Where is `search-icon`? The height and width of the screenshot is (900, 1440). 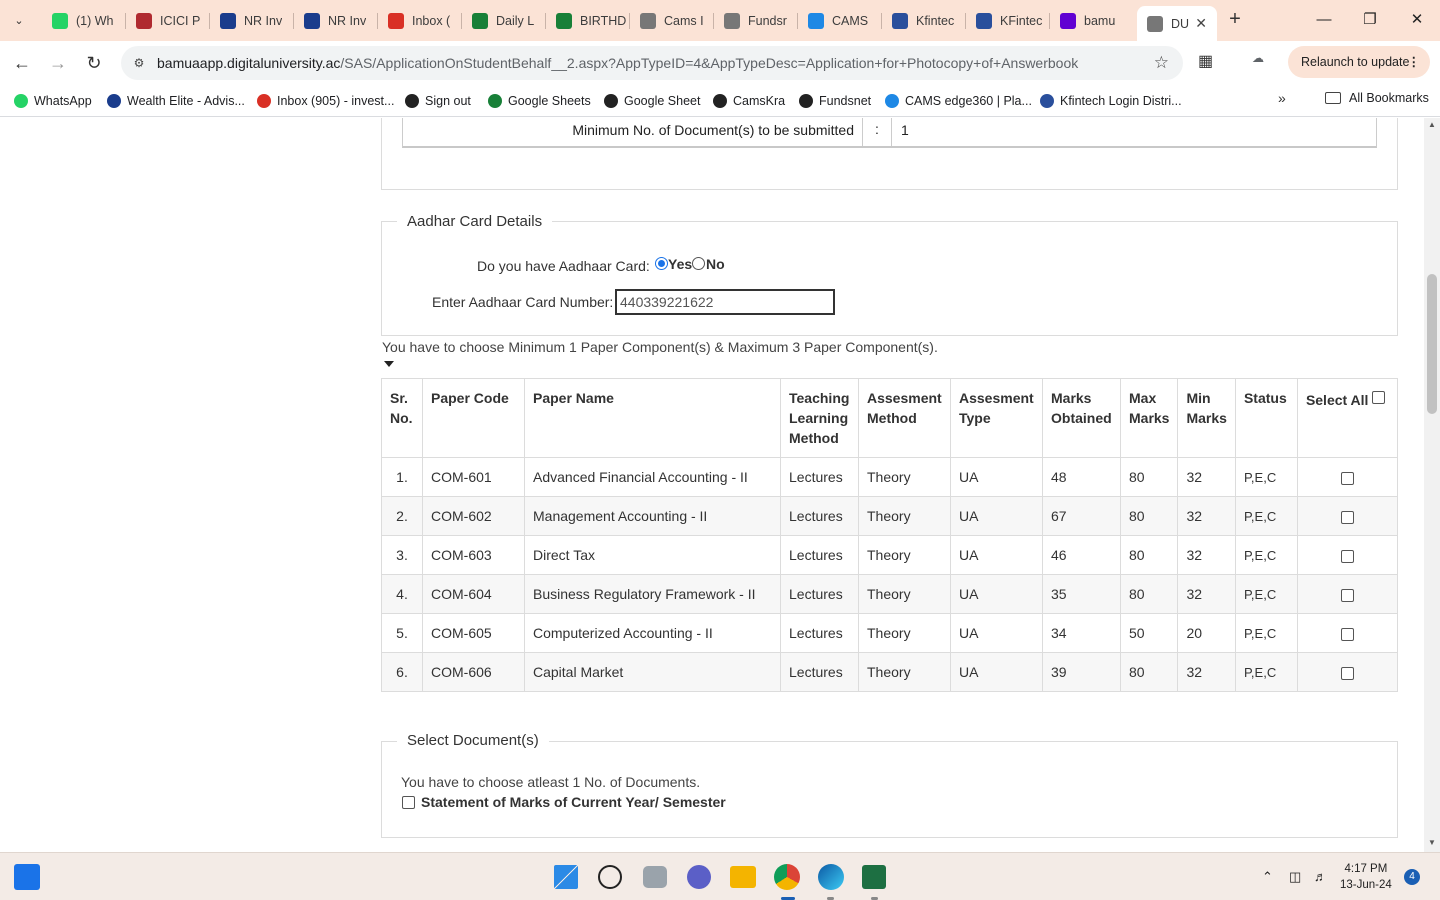 search-icon is located at coordinates (610, 877).